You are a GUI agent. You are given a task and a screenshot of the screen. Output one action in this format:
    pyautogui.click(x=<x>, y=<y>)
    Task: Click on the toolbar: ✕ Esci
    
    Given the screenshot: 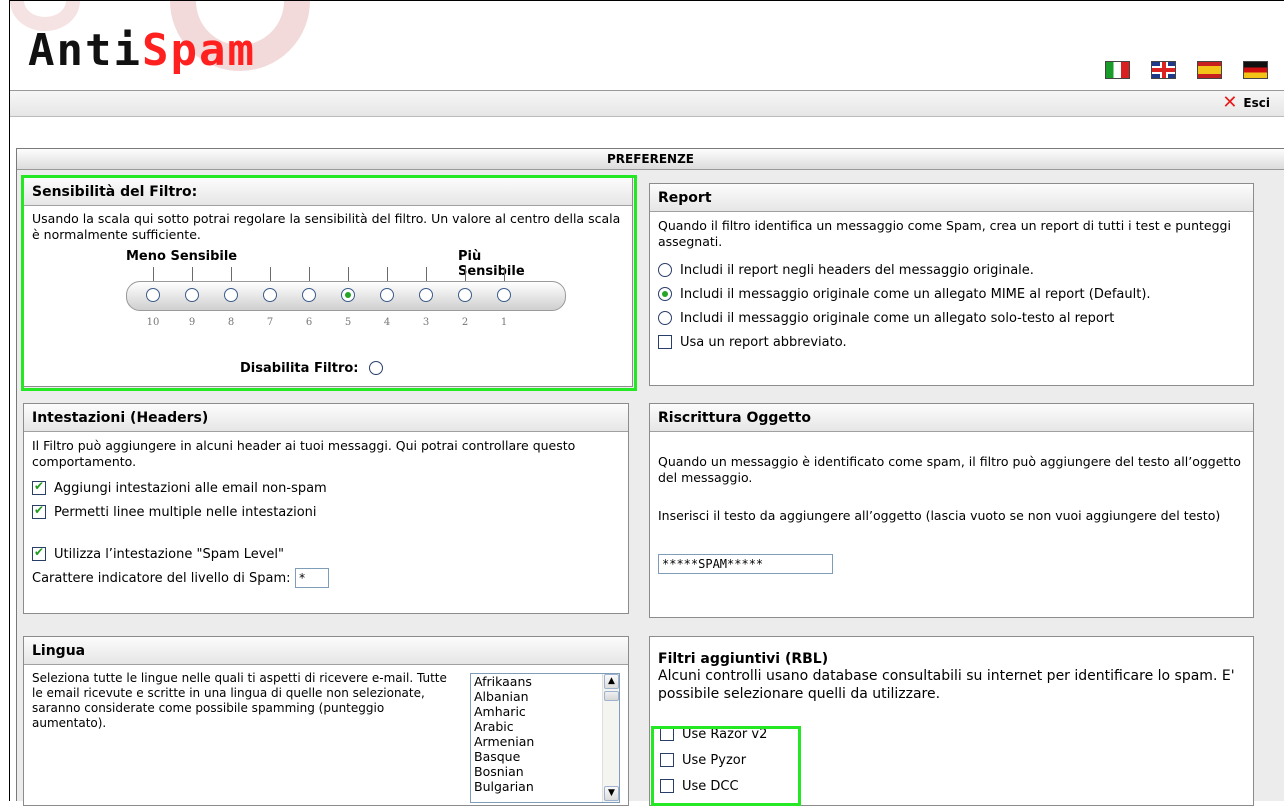 What is the action you would take?
    pyautogui.click(x=647, y=103)
    